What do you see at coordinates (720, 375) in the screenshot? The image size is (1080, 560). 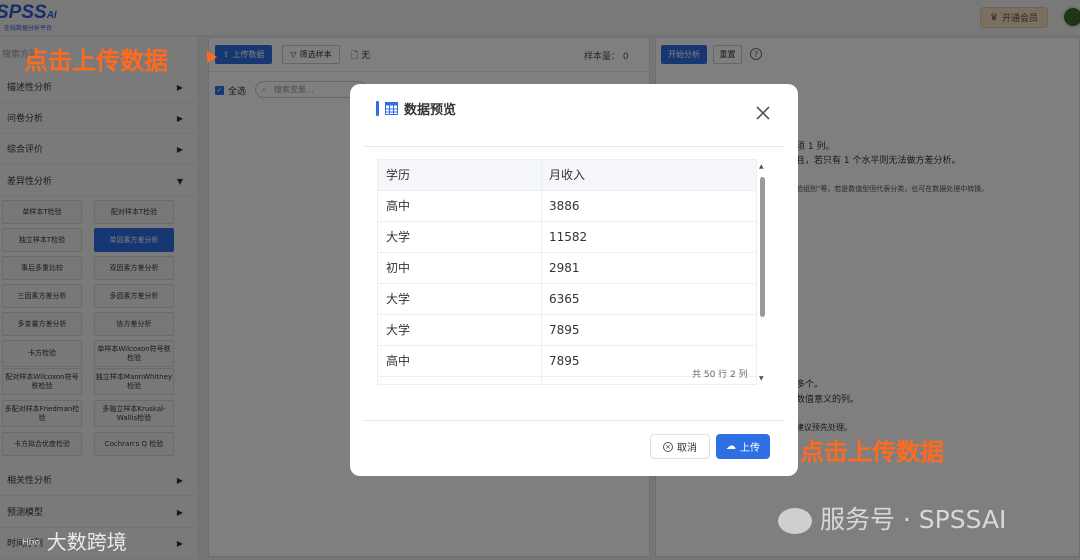 I see `row-count-info: 共 50 行 2 列` at bounding box center [720, 375].